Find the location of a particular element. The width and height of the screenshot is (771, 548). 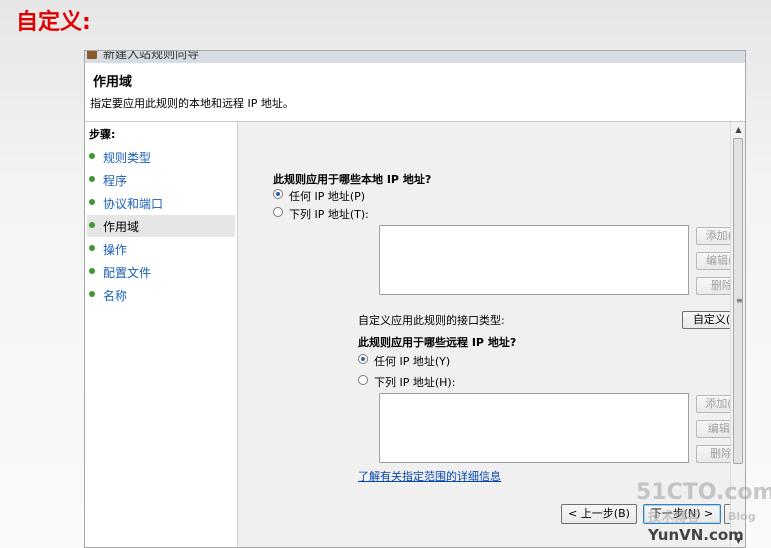

step-label: 作用域 is located at coordinates (121, 227).